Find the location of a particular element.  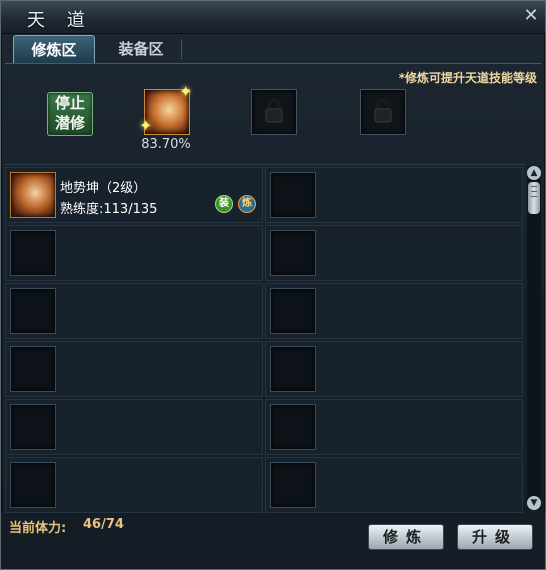

train-badge-icon: 炼 is located at coordinates (247, 204).